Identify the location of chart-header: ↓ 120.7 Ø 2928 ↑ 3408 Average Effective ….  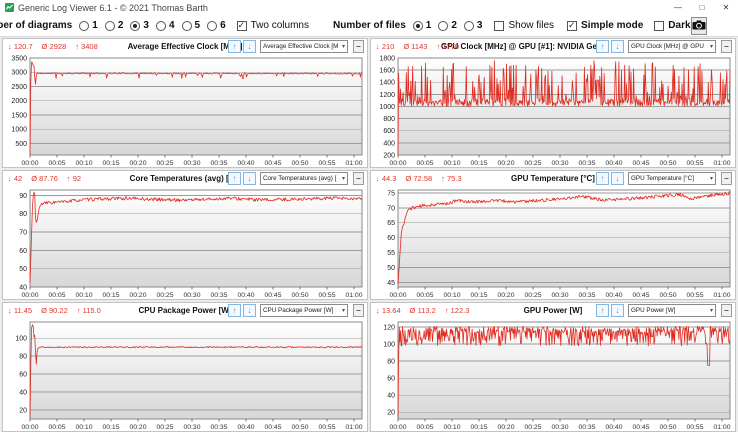
(185, 47).